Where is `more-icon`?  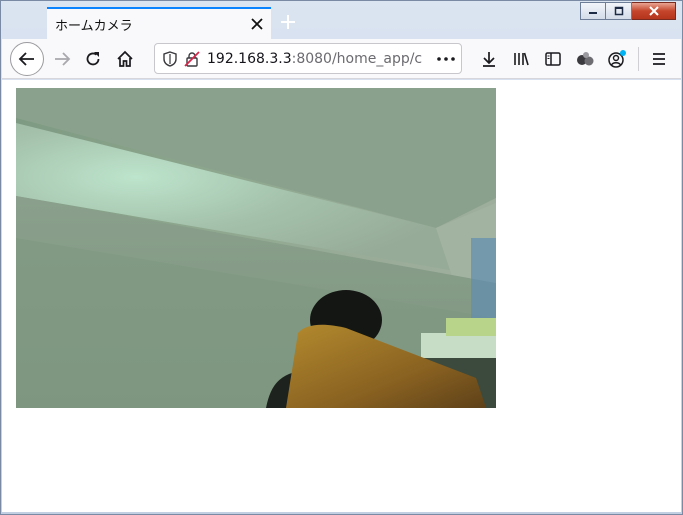
more-icon is located at coordinates (446, 58).